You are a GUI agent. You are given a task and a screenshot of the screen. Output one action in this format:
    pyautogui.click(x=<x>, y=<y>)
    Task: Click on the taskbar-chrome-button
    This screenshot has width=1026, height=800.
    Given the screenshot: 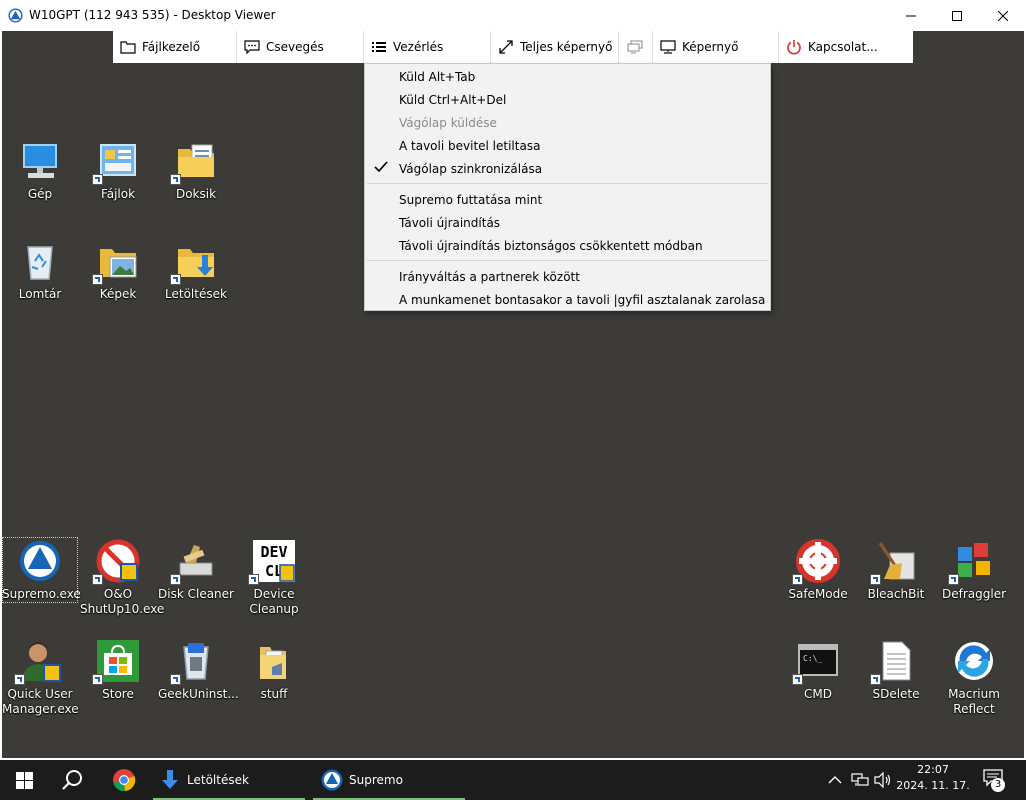 What is the action you would take?
    pyautogui.click(x=124, y=780)
    